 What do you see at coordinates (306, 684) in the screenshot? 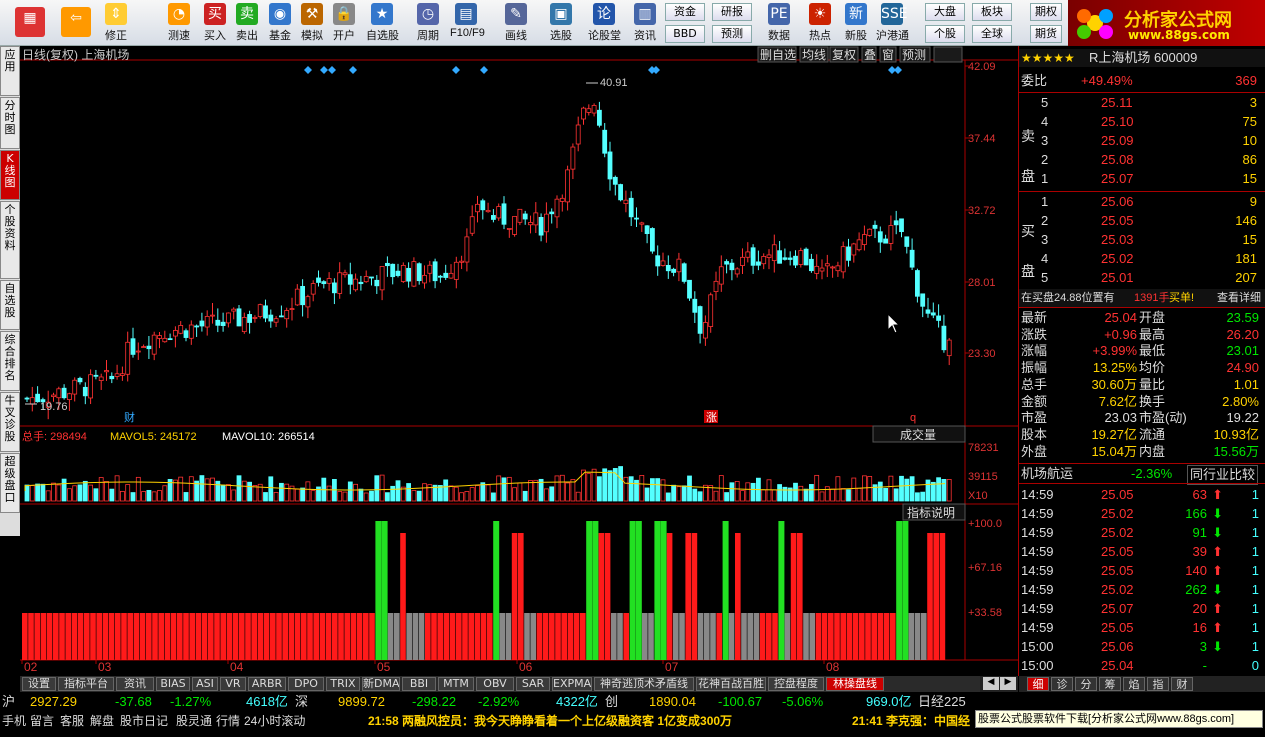
I see `indicator-tab-7: DPO` at bounding box center [306, 684].